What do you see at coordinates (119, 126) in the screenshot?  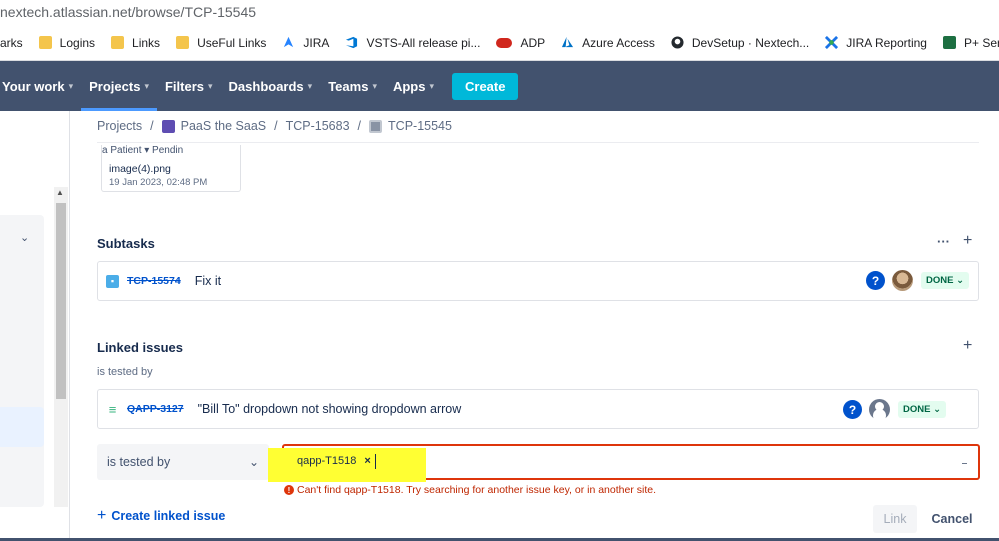 I see `breadcrumb-projects: Projects` at bounding box center [119, 126].